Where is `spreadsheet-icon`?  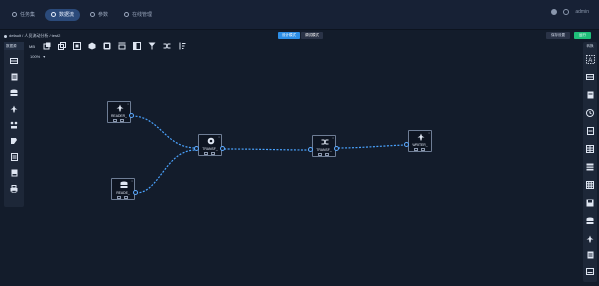 spreadsheet-icon is located at coordinates (590, 149).